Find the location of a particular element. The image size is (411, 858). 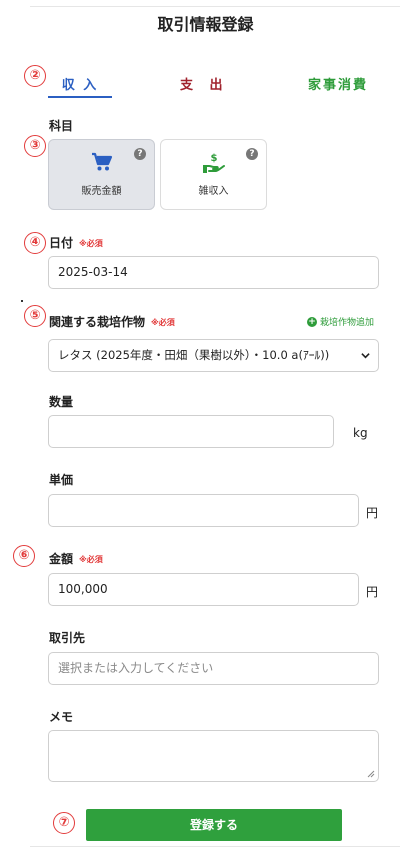

unit-price-label: 単価 is located at coordinates (61, 480).